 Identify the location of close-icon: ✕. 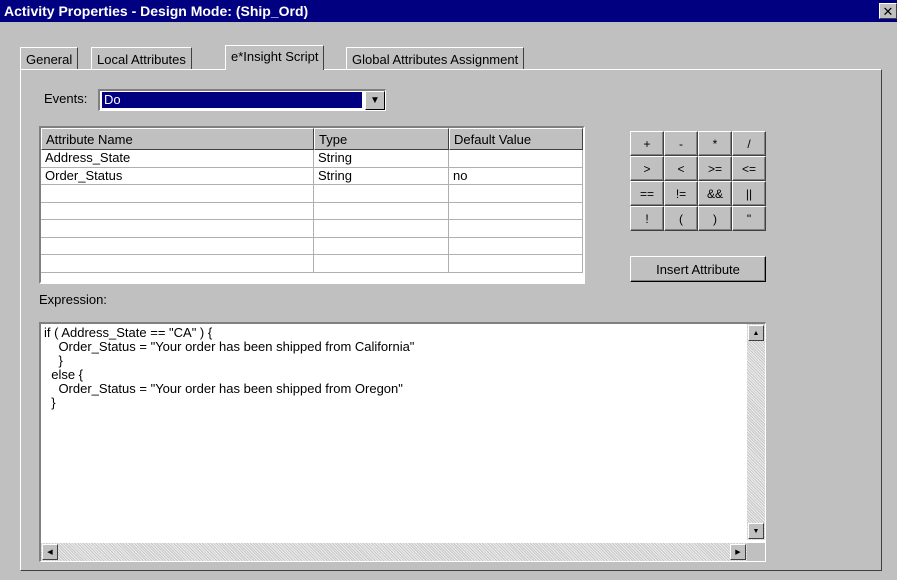
(888, 11).